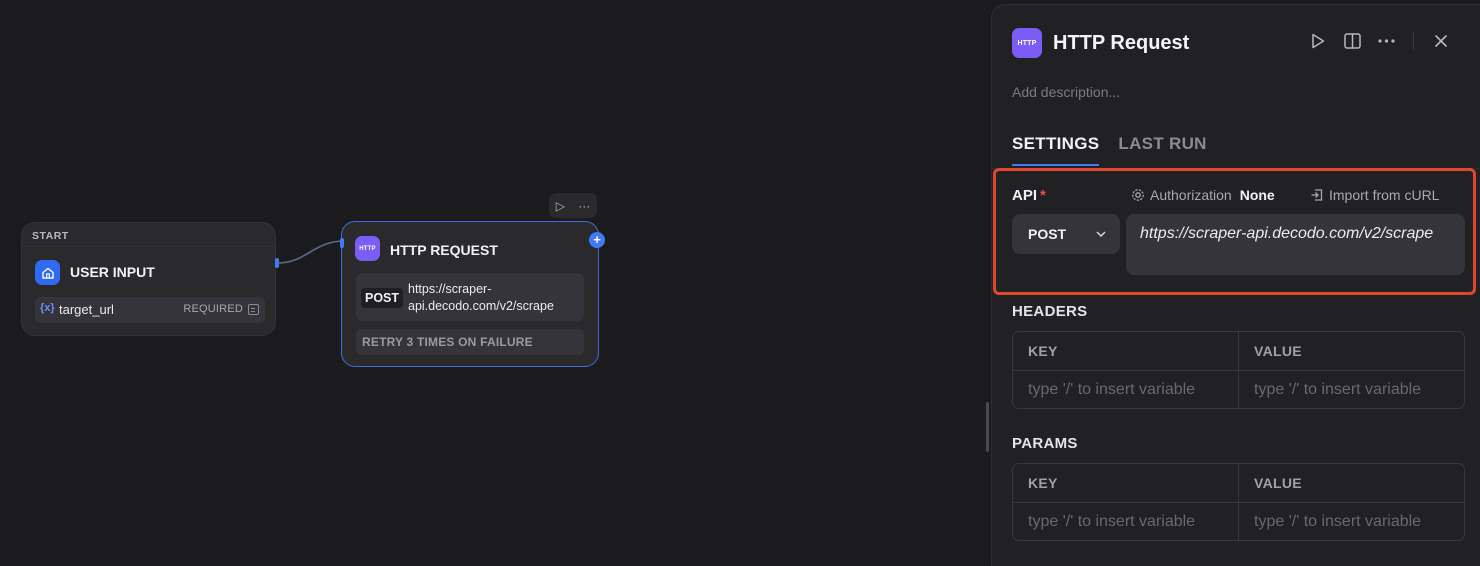  Describe the element at coordinates (86, 309) in the screenshot. I see `variable-name: target_url` at that location.